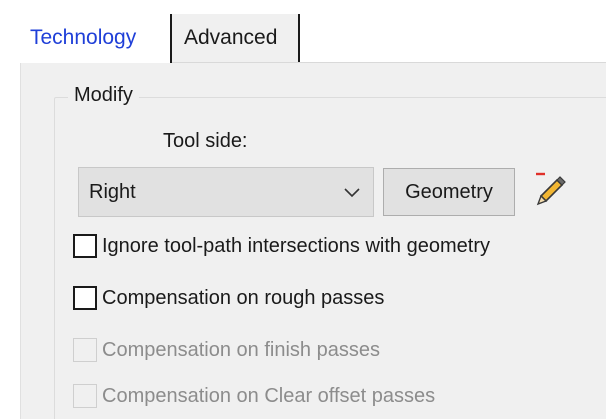 The image size is (606, 419). I want to click on tool-side-value: Right, so click(112, 192).